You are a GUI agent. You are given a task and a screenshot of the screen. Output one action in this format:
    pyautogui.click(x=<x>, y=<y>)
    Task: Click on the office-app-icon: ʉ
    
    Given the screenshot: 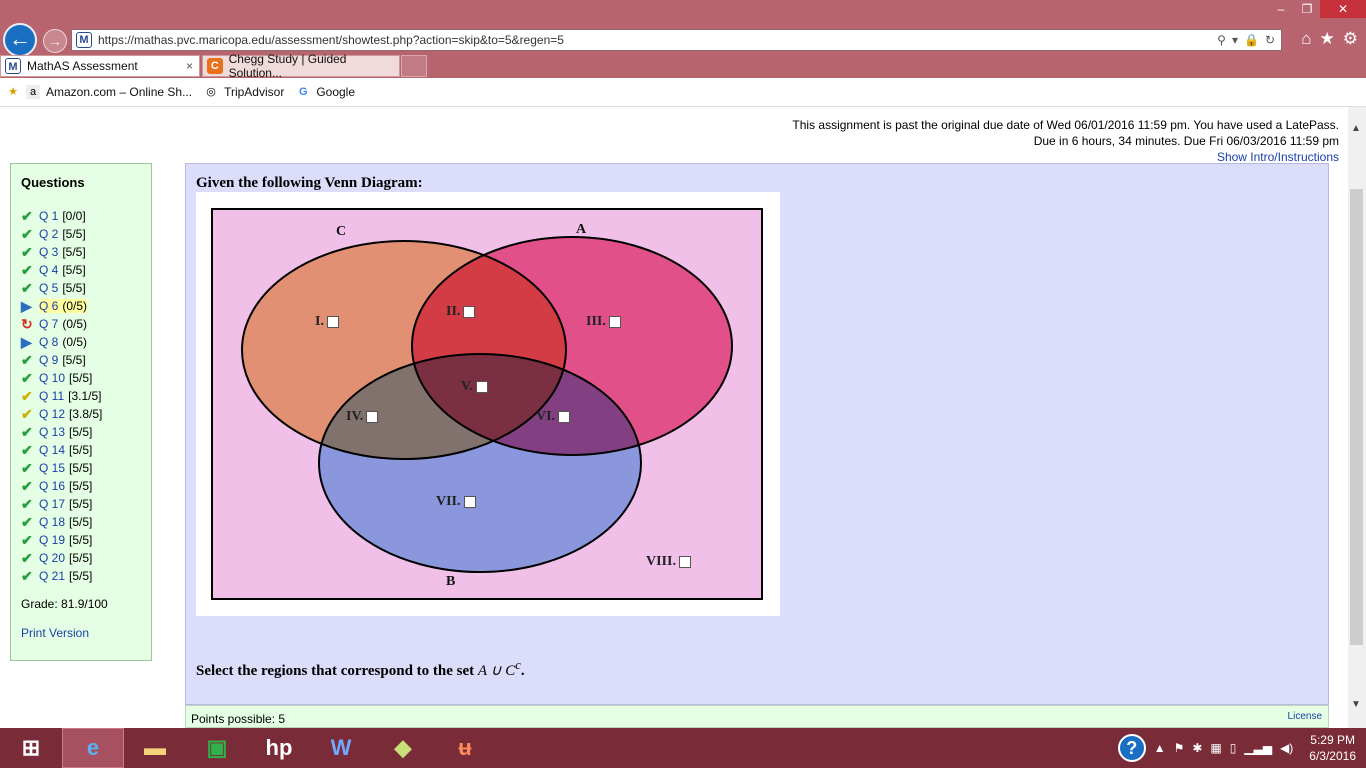 What is the action you would take?
    pyautogui.click(x=465, y=748)
    